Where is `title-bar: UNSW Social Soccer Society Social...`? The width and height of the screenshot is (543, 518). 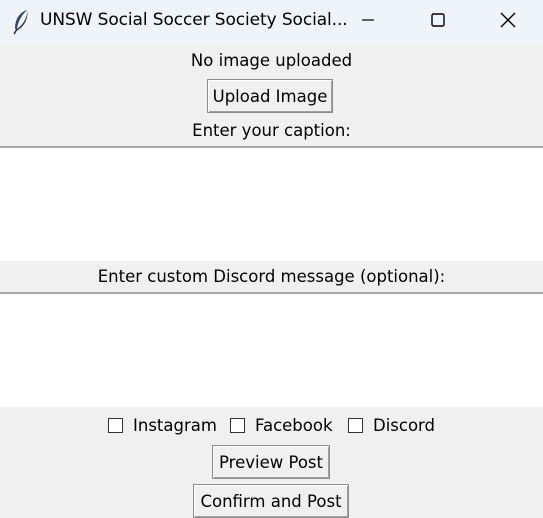 title-bar: UNSW Social Soccer Society Social... is located at coordinates (271, 22).